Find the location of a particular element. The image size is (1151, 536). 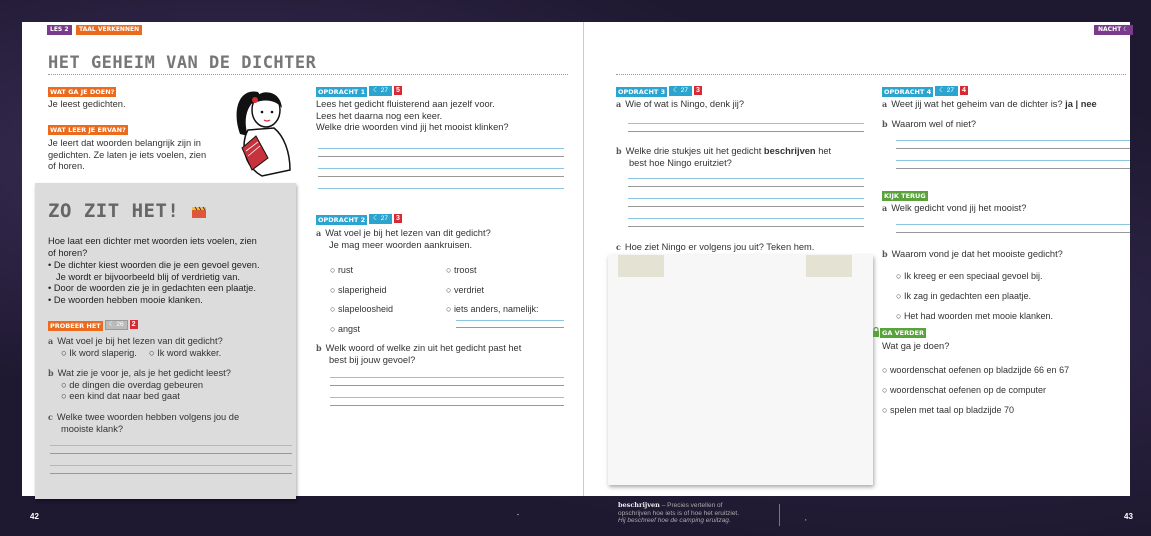

bullet-item: • De woorden hebben mooie klanken. is located at coordinates (125, 299).